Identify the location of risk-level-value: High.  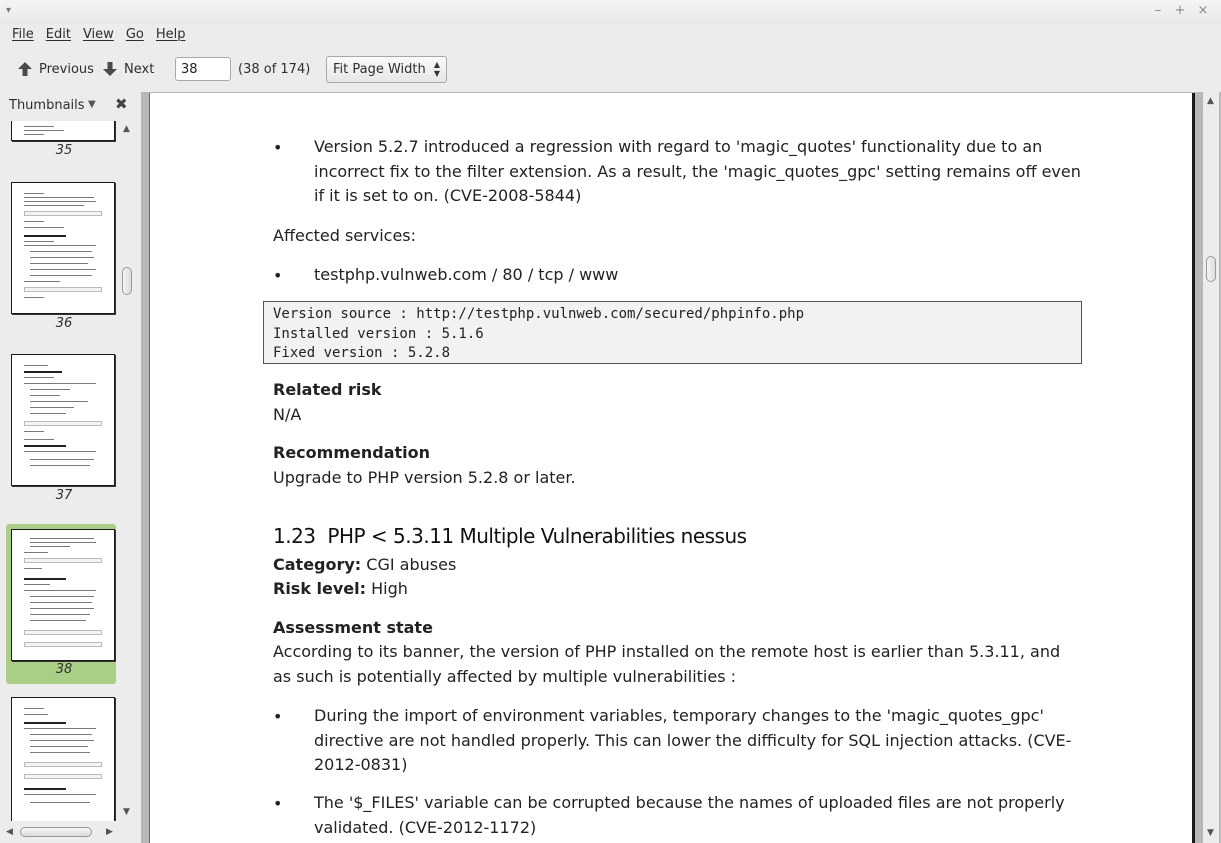
(389, 588).